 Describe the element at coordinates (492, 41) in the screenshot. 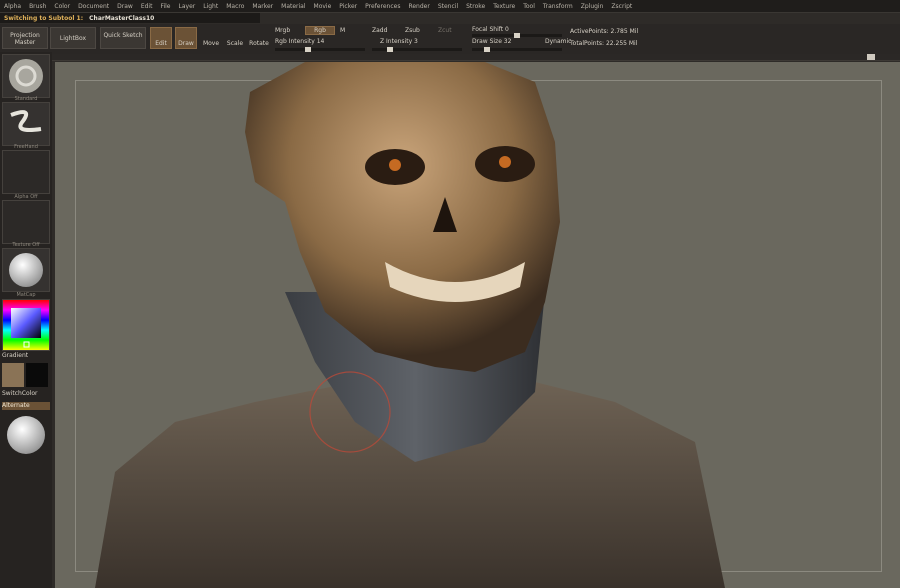

I see `draw-size-label: Draw Size 32` at that location.